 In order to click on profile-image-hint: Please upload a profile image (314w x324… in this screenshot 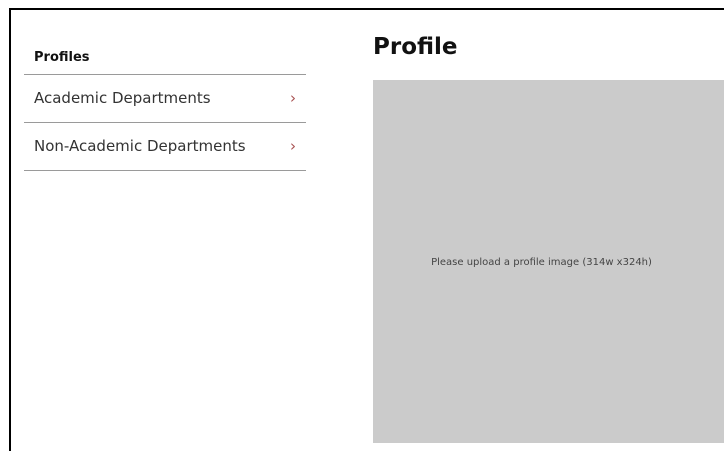, I will do `click(541, 262)`.